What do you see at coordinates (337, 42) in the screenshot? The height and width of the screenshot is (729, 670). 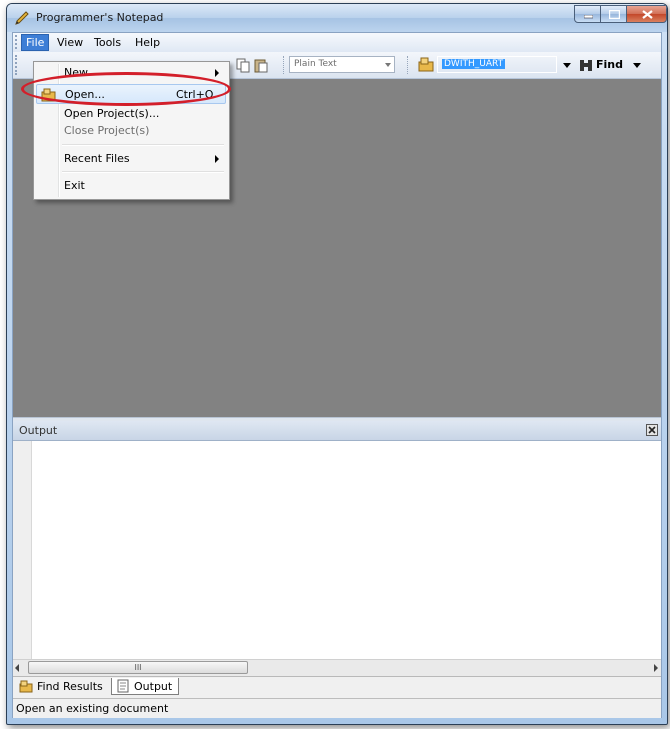 I see `menu-bar: File View Tools Help` at bounding box center [337, 42].